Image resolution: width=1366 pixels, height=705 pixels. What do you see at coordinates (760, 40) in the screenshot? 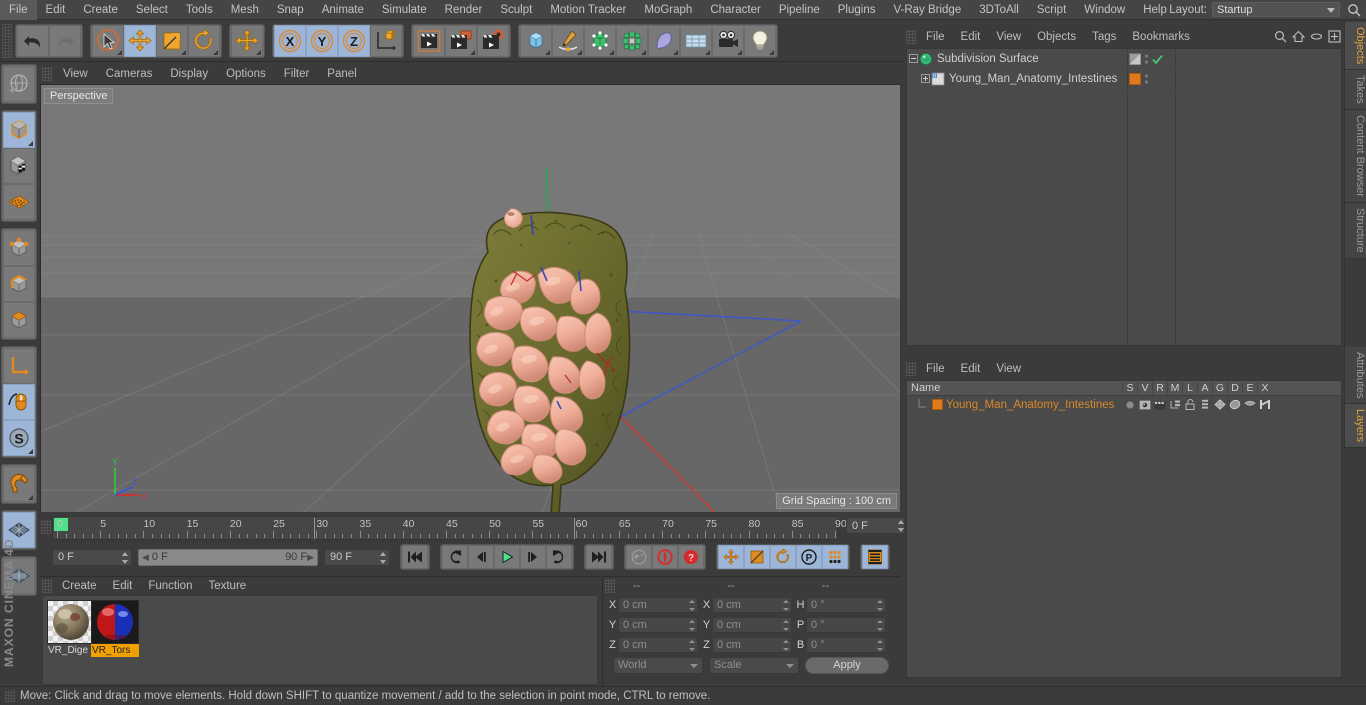
I see `add-light-button` at bounding box center [760, 40].